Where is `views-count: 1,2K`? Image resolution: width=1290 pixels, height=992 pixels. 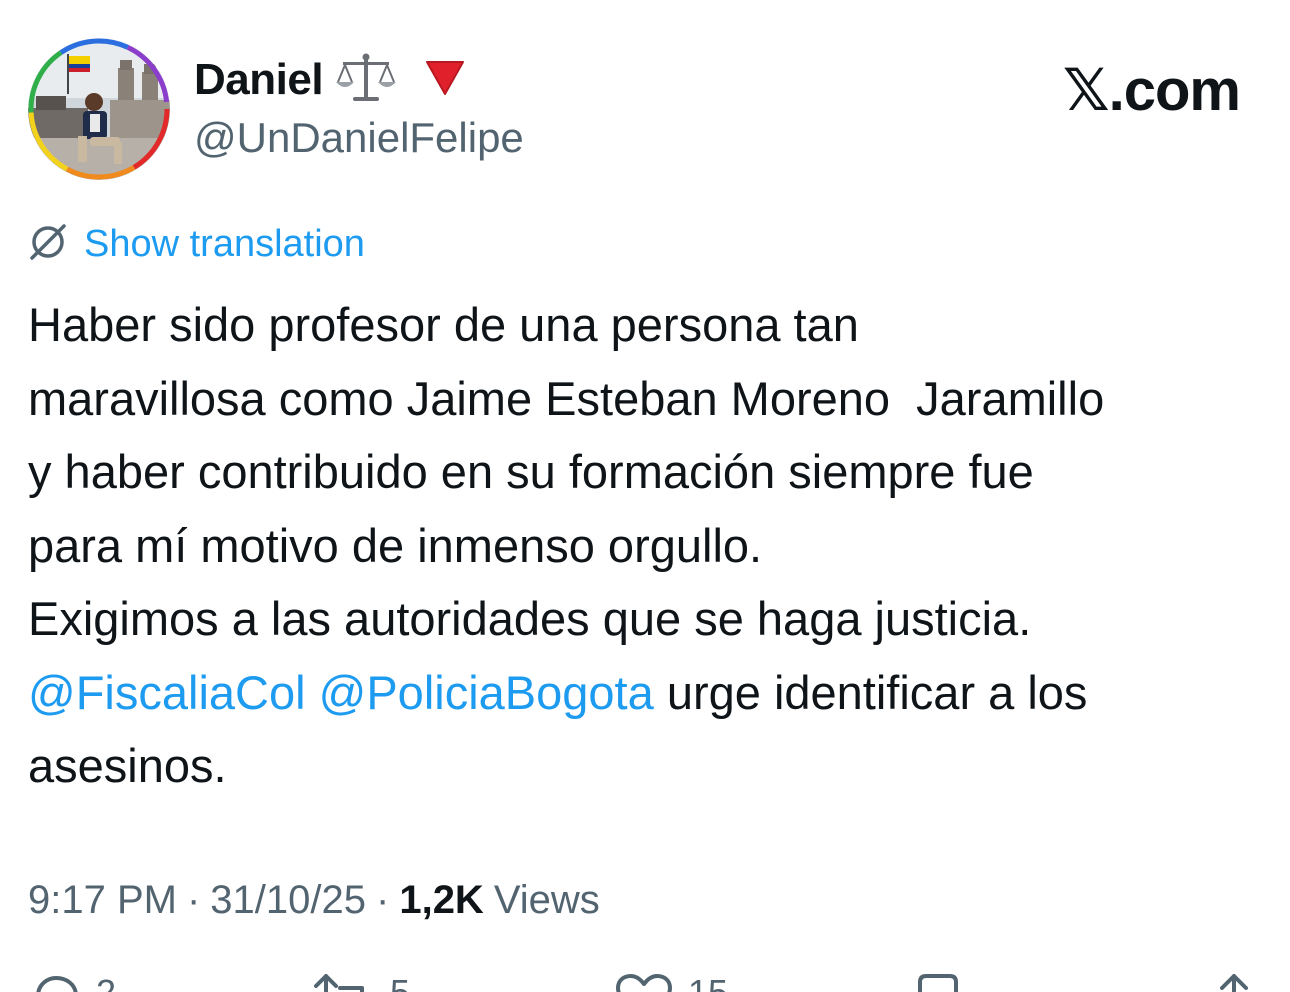 views-count: 1,2K is located at coordinates (441, 899).